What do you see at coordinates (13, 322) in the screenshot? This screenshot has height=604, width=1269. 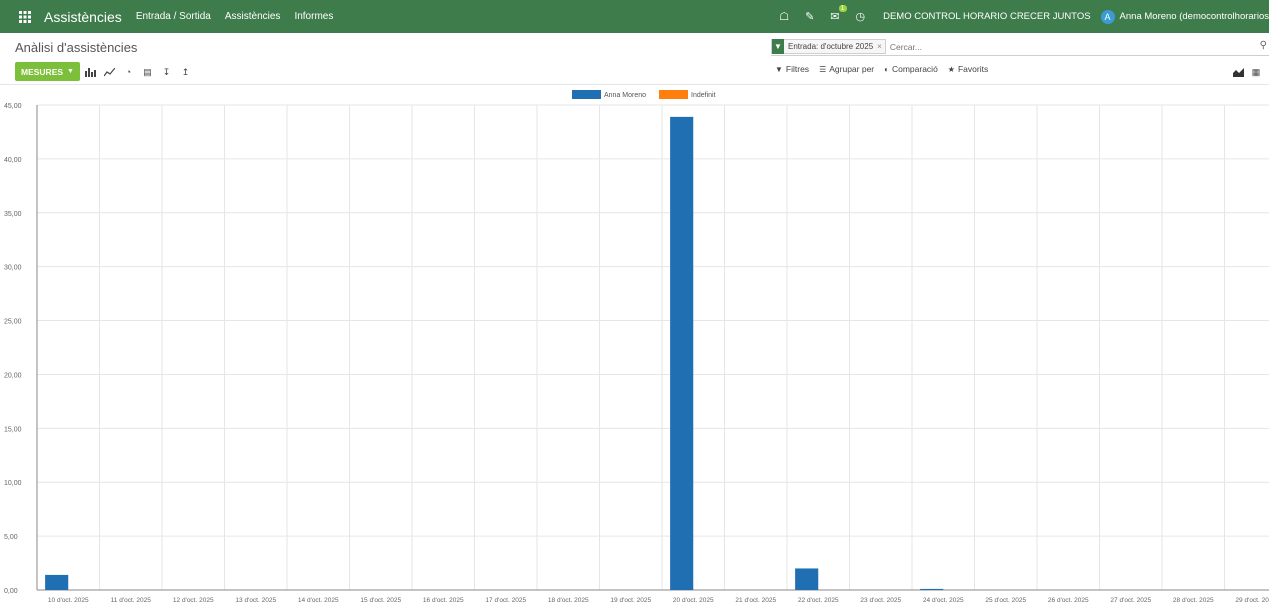 I see `y-tick-label: 25,00` at bounding box center [13, 322].